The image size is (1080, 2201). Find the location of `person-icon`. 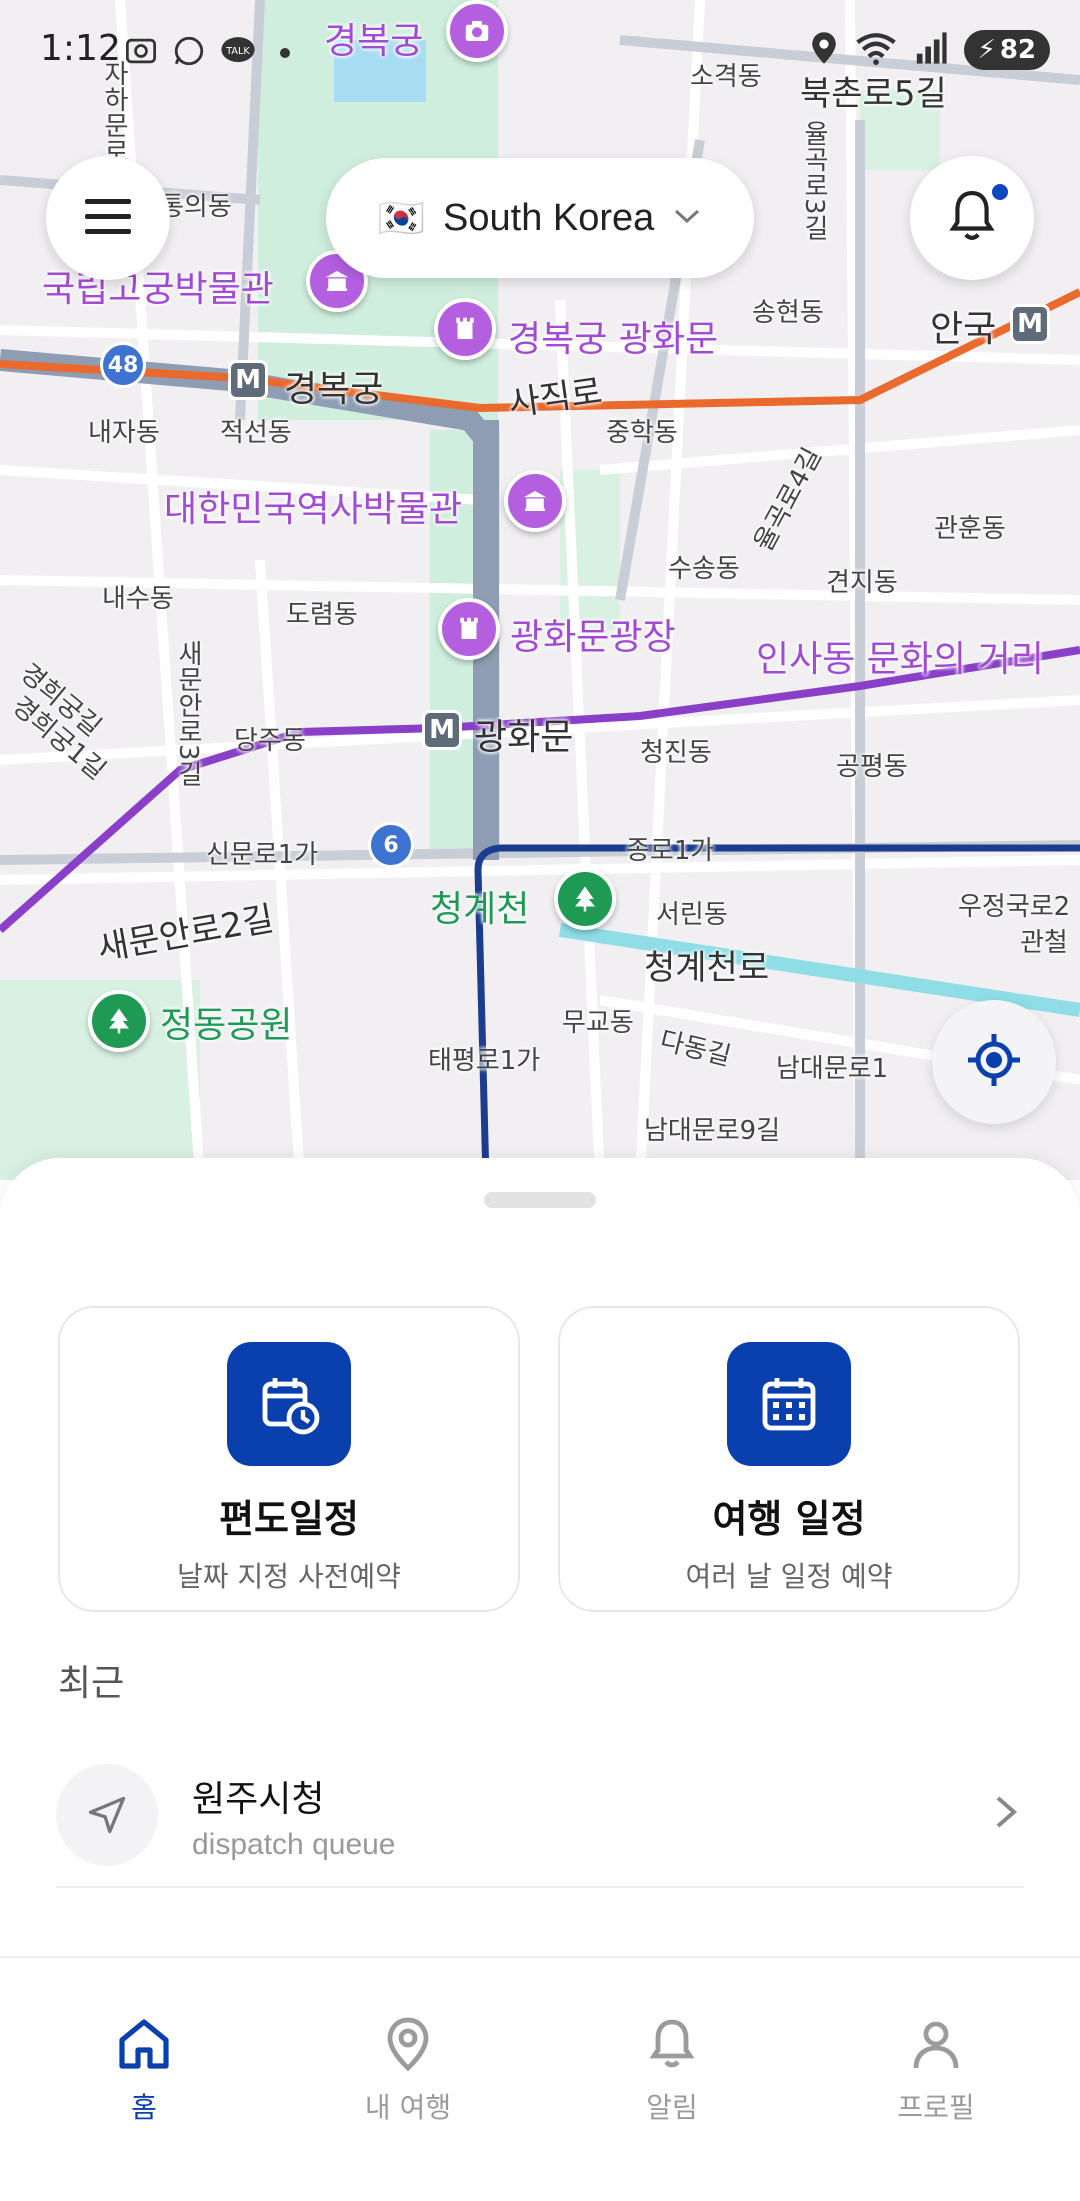

person-icon is located at coordinates (936, 2049).